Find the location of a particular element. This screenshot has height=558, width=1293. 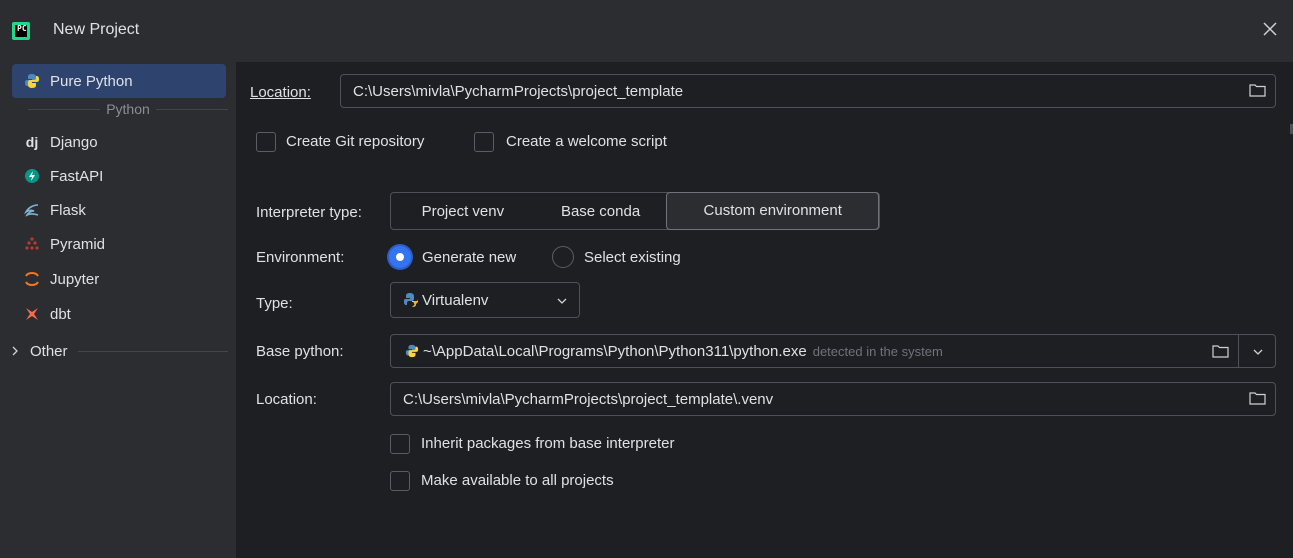

pycharm-logo-icon: PC is located at coordinates (21, 31).